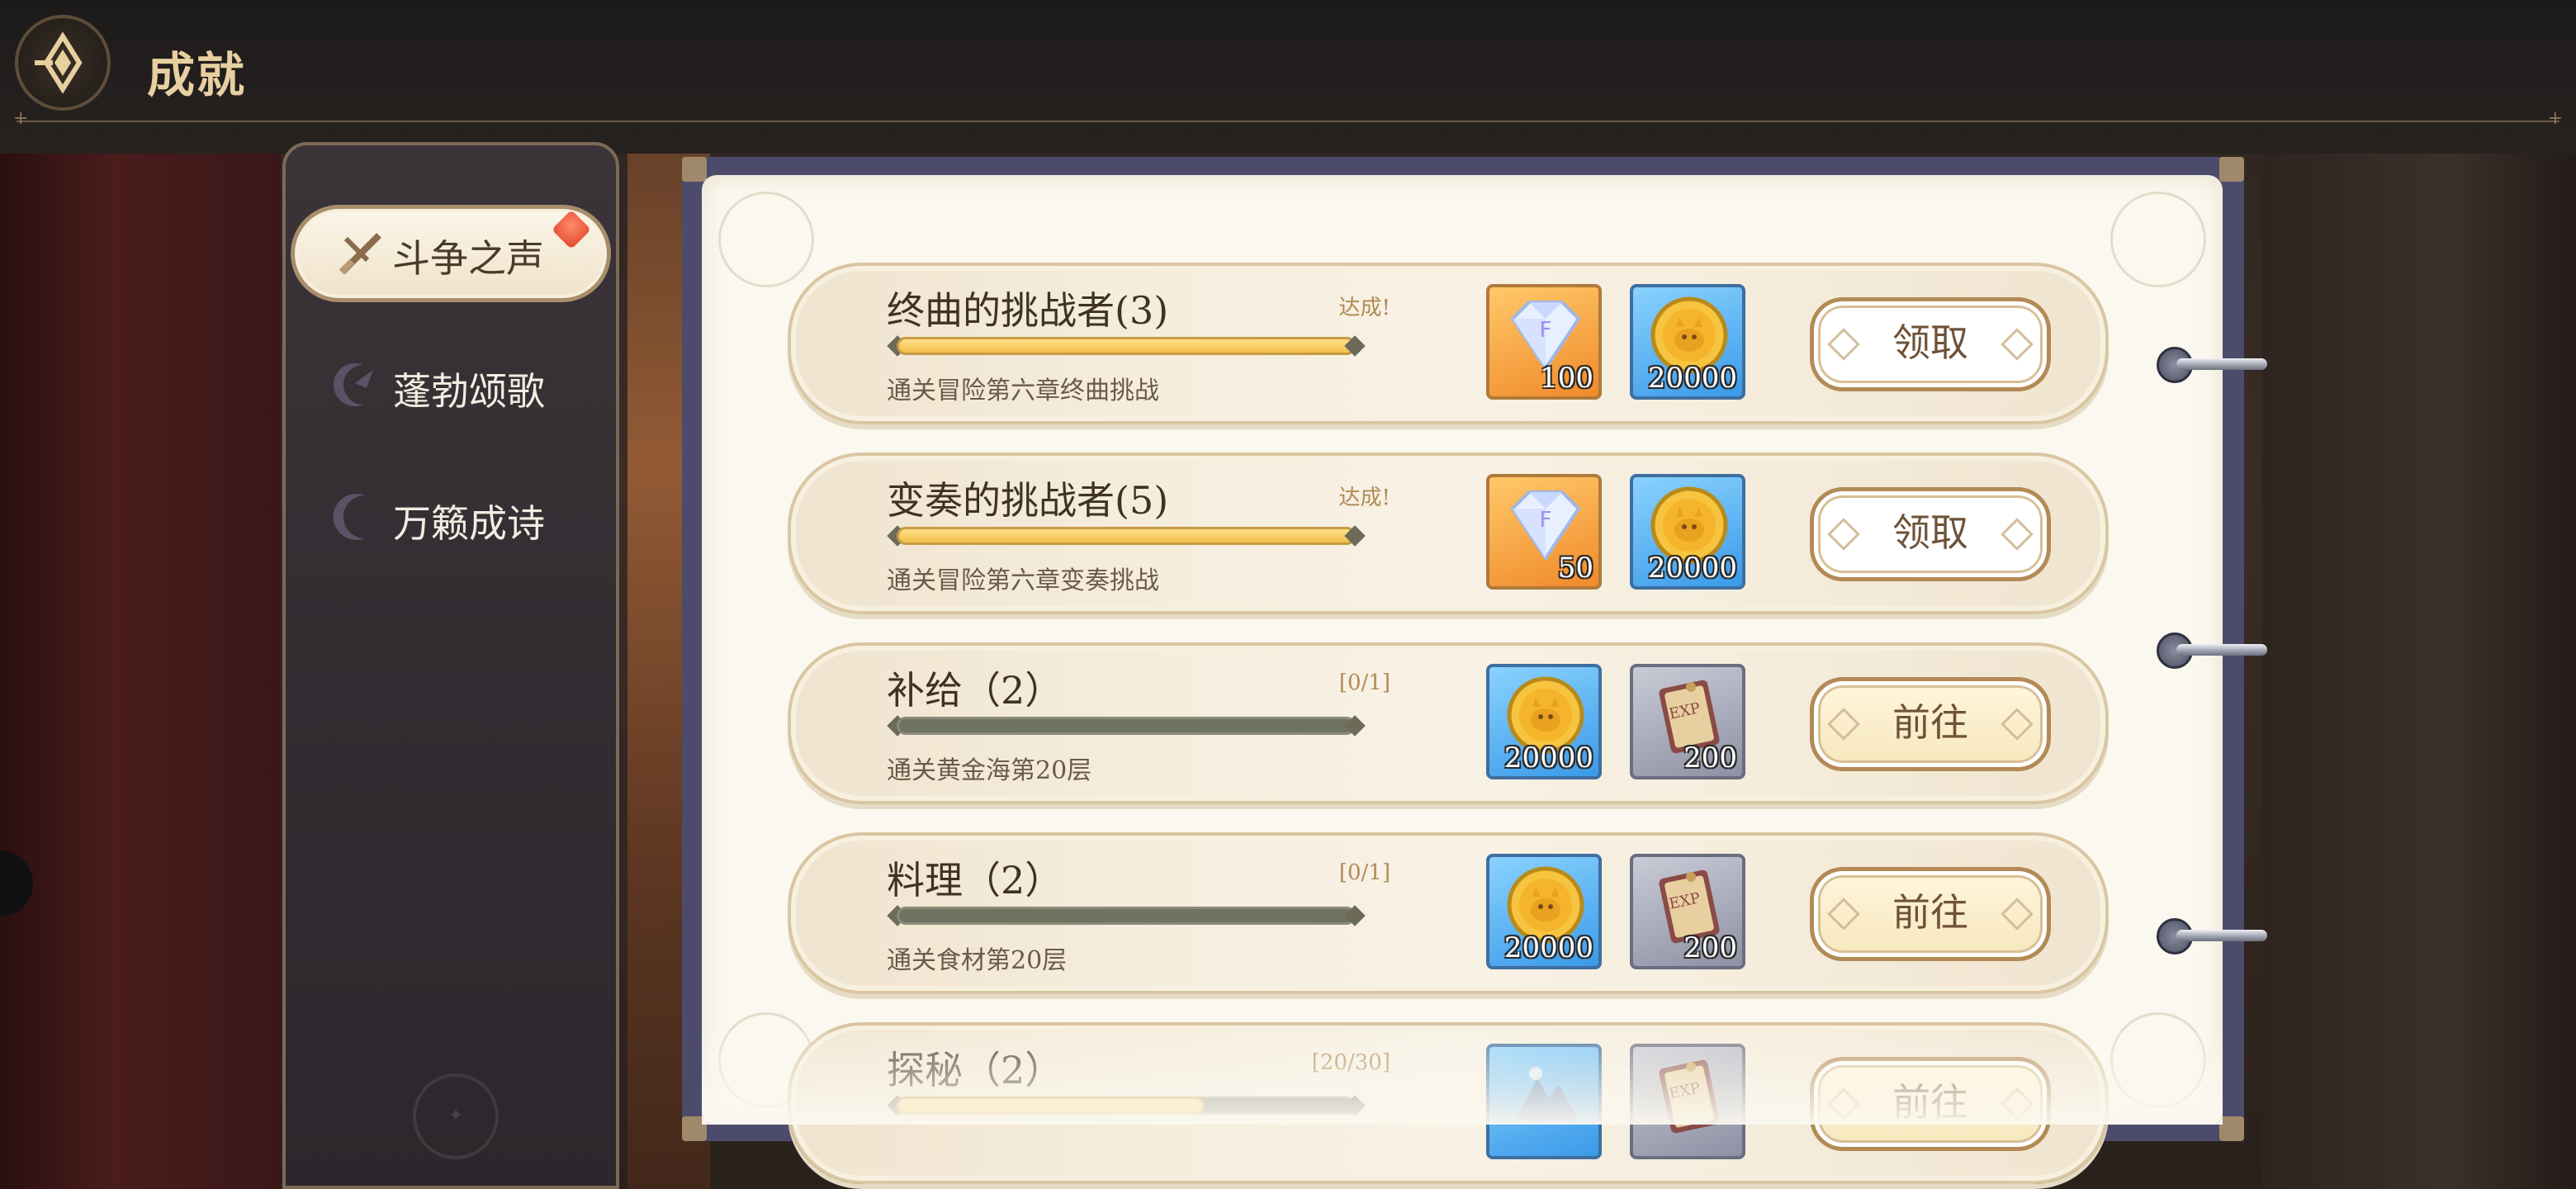 The width and height of the screenshot is (2576, 1189). Describe the element at coordinates (1023, 580) in the screenshot. I see `achievement-description: 通关冒险第六章变奏挑战` at that location.